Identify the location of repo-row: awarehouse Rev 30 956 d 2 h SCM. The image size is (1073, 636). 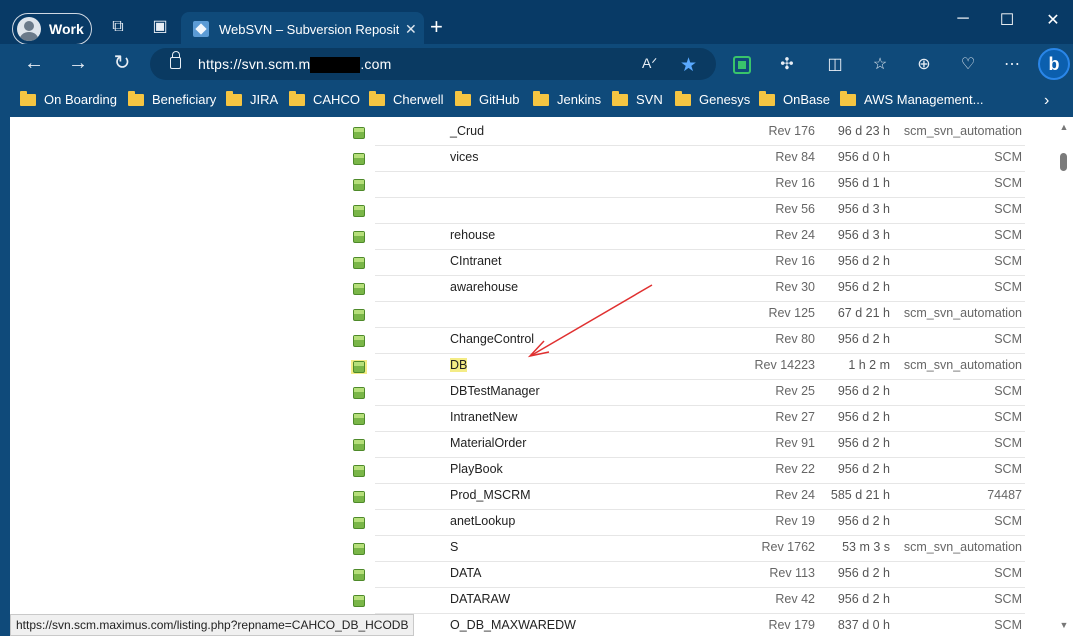
(535, 289).